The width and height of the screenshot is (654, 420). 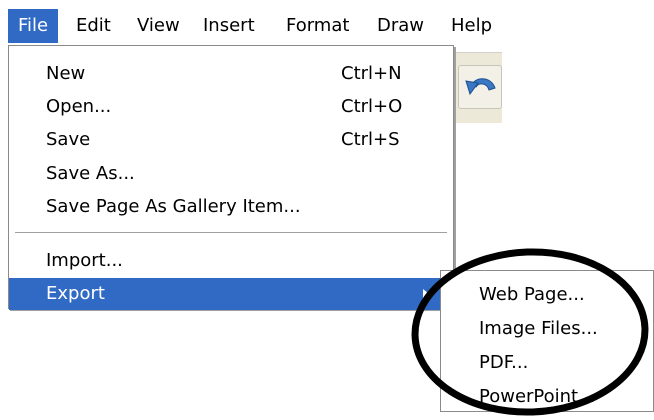 What do you see at coordinates (158, 26) in the screenshot?
I see `menu-view: View` at bounding box center [158, 26].